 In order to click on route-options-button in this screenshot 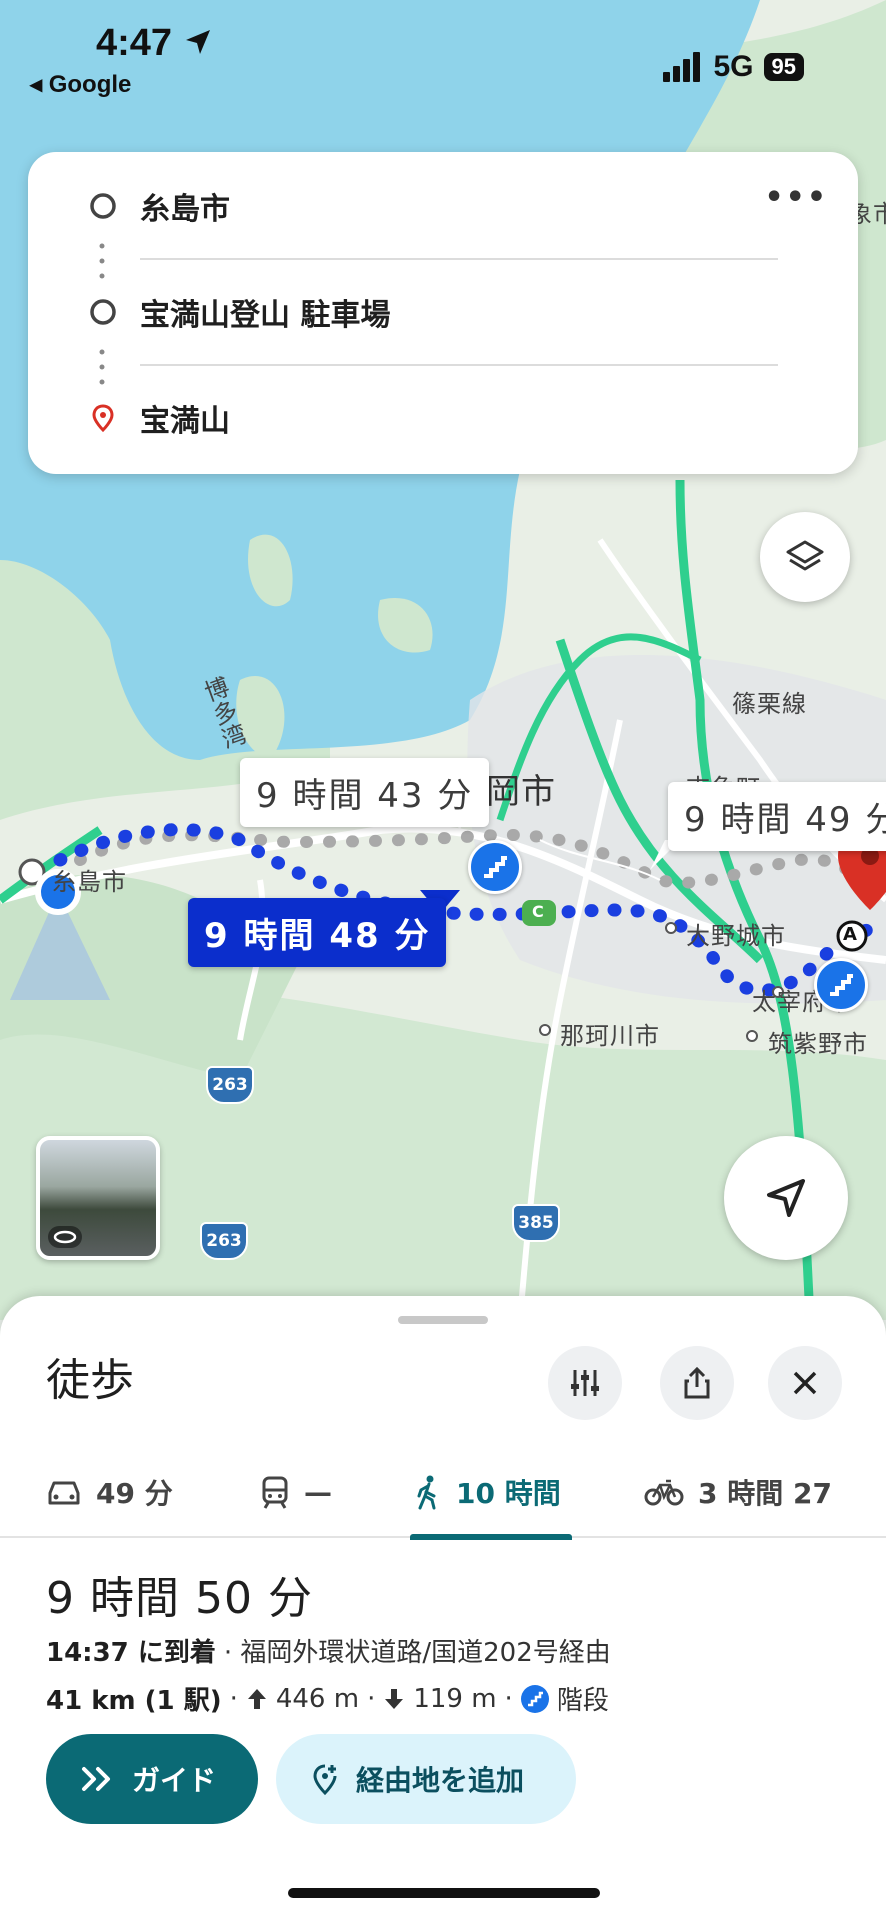, I will do `click(585, 1383)`.